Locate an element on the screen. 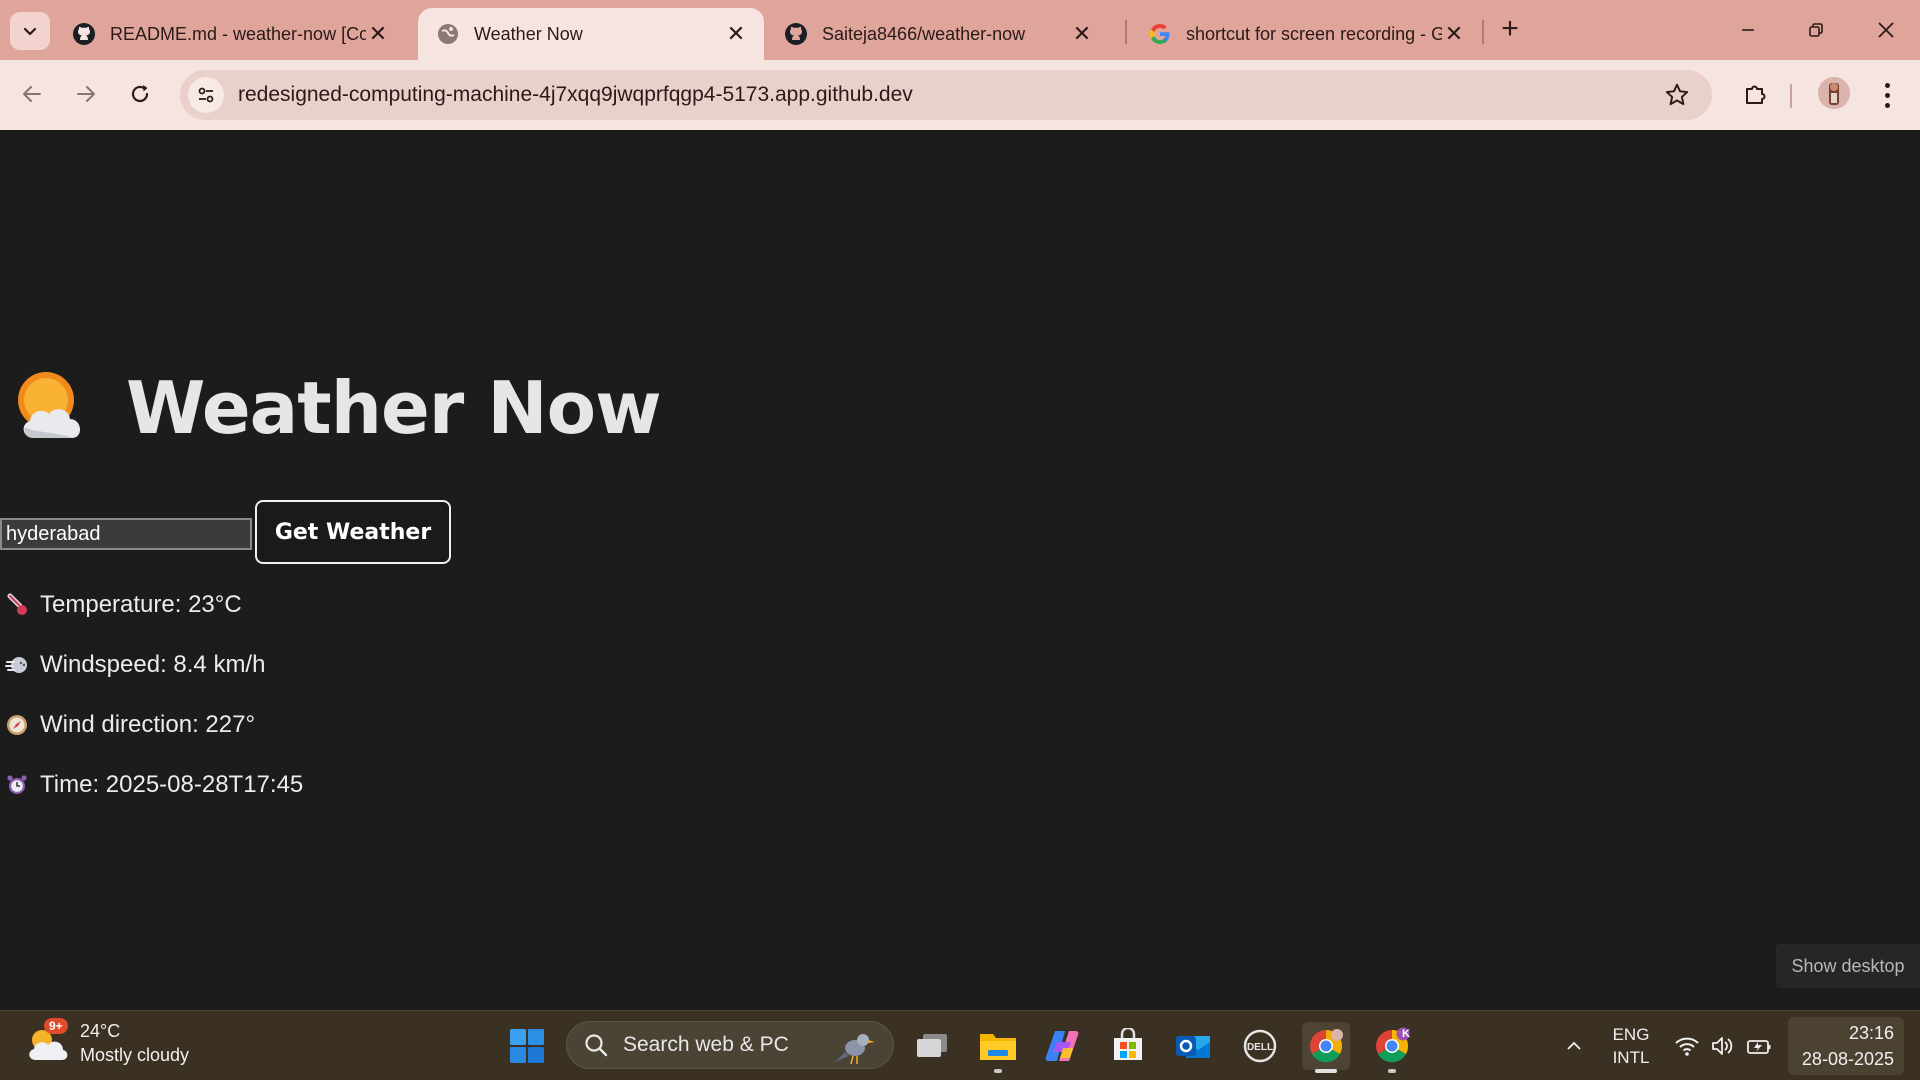  minimize-icon is located at coordinates (1748, 30).